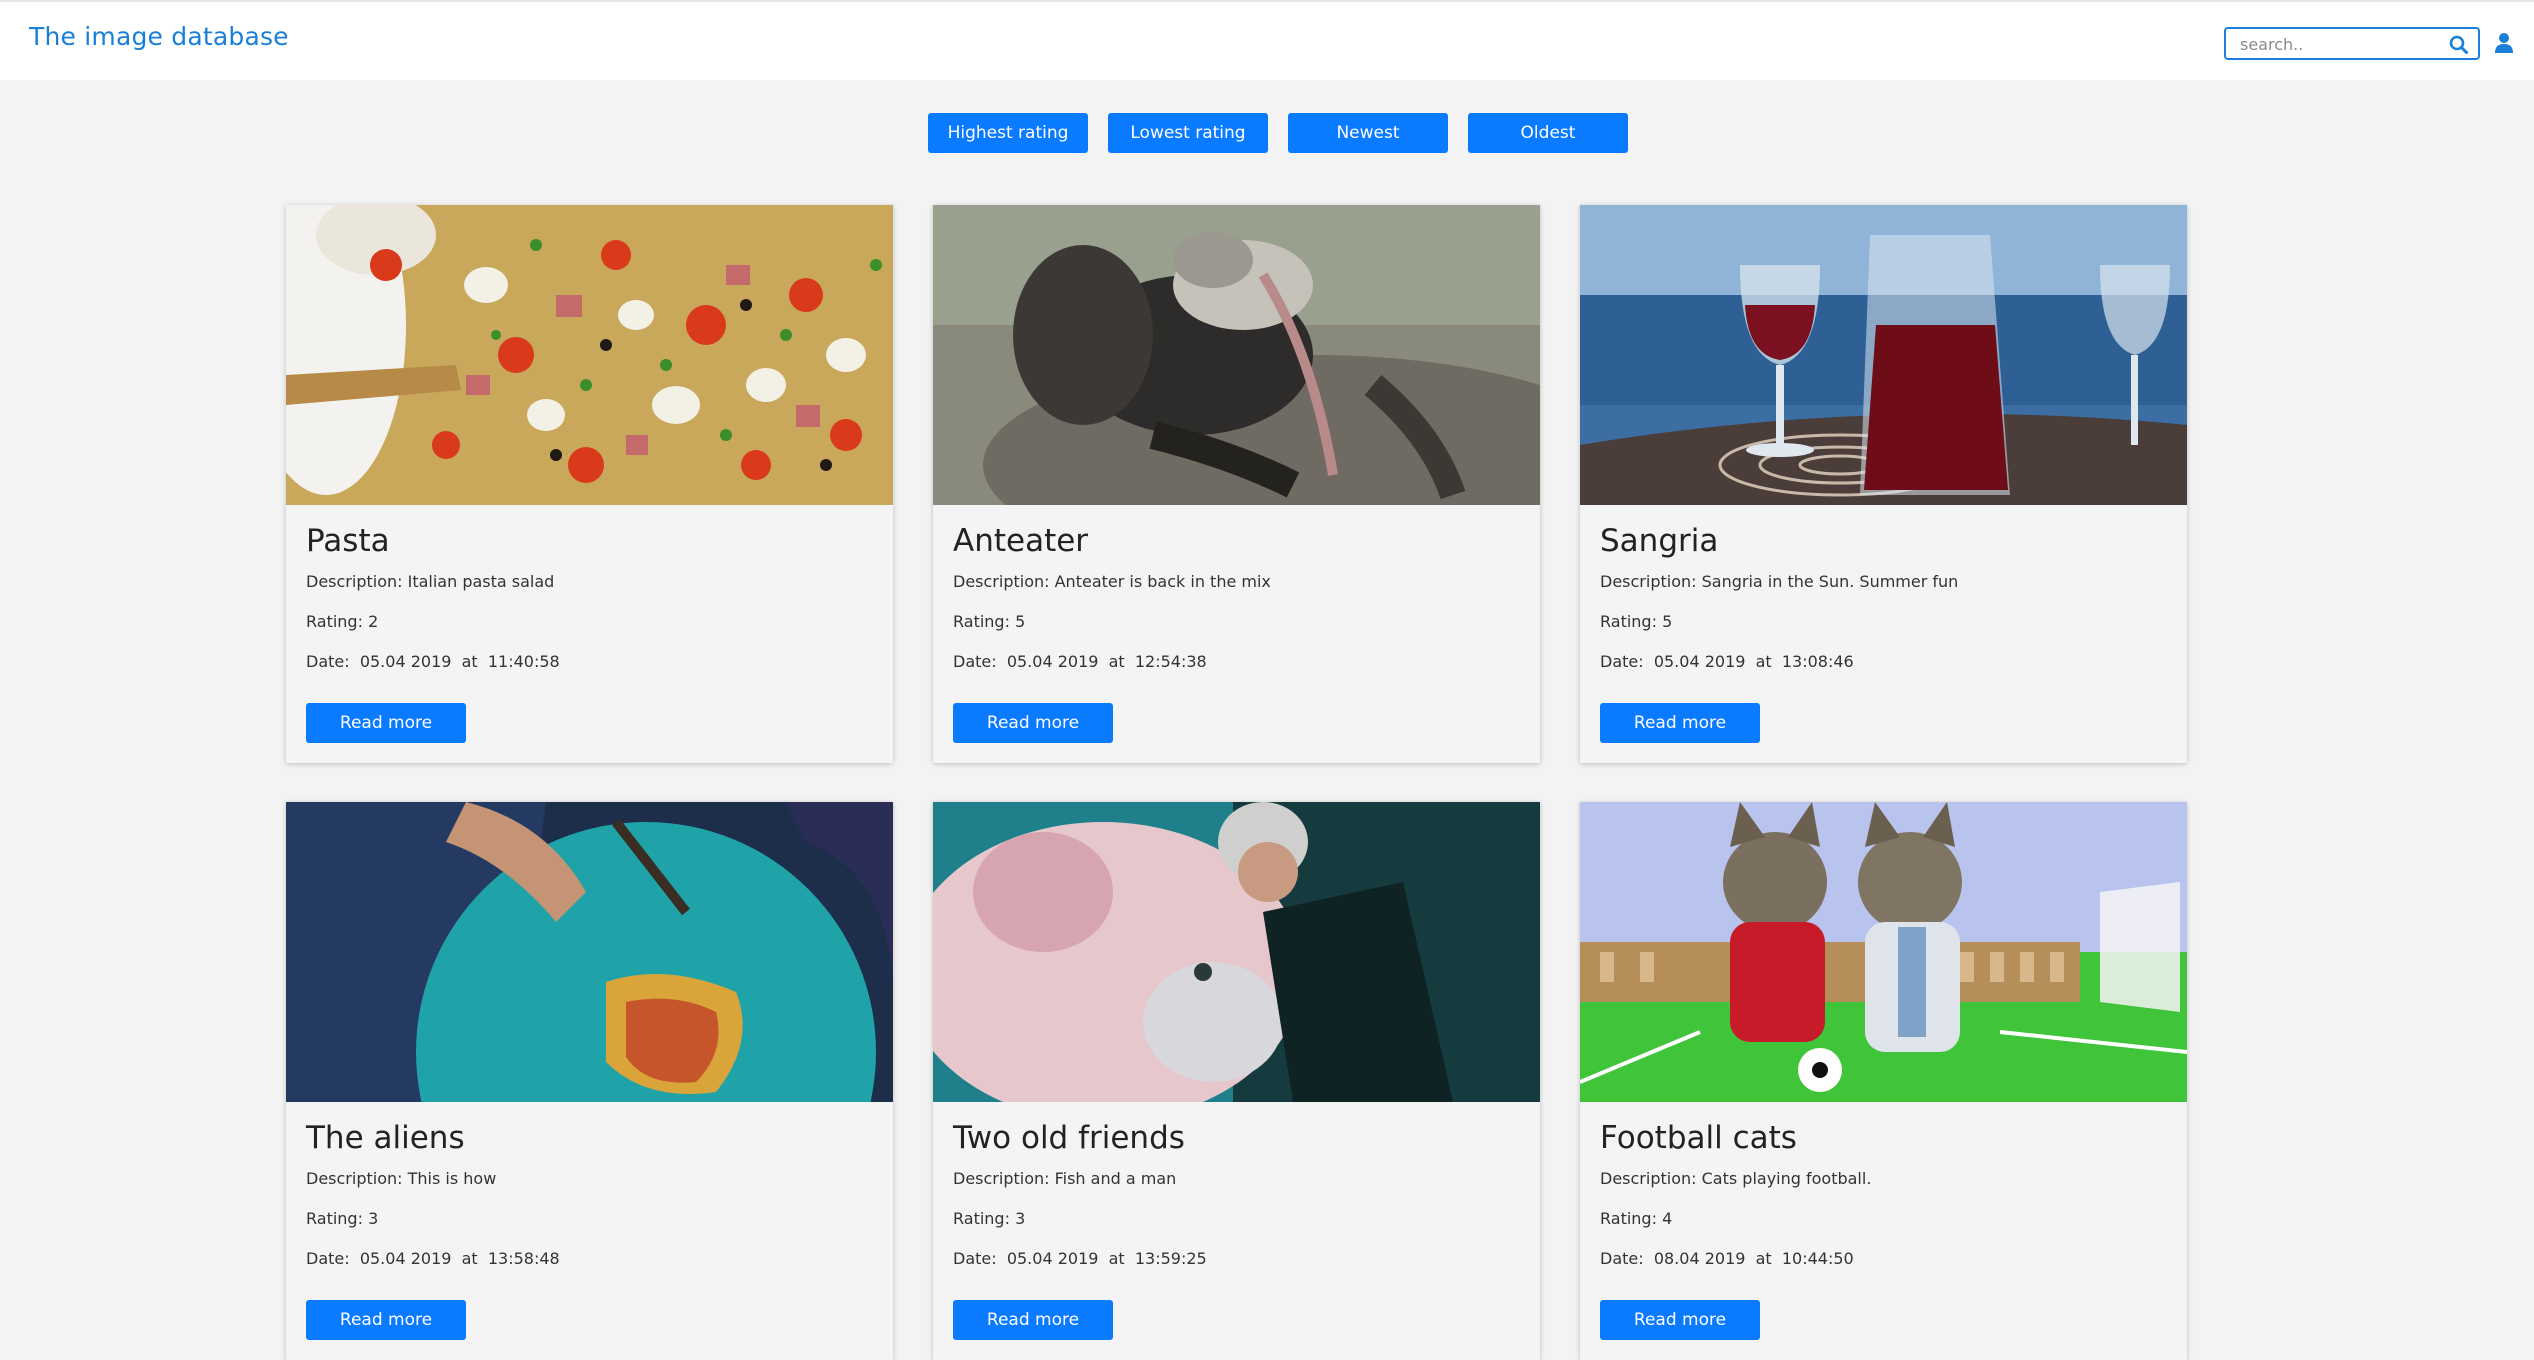 This screenshot has width=2534, height=1360. I want to click on user-icon, so click(2504, 43).